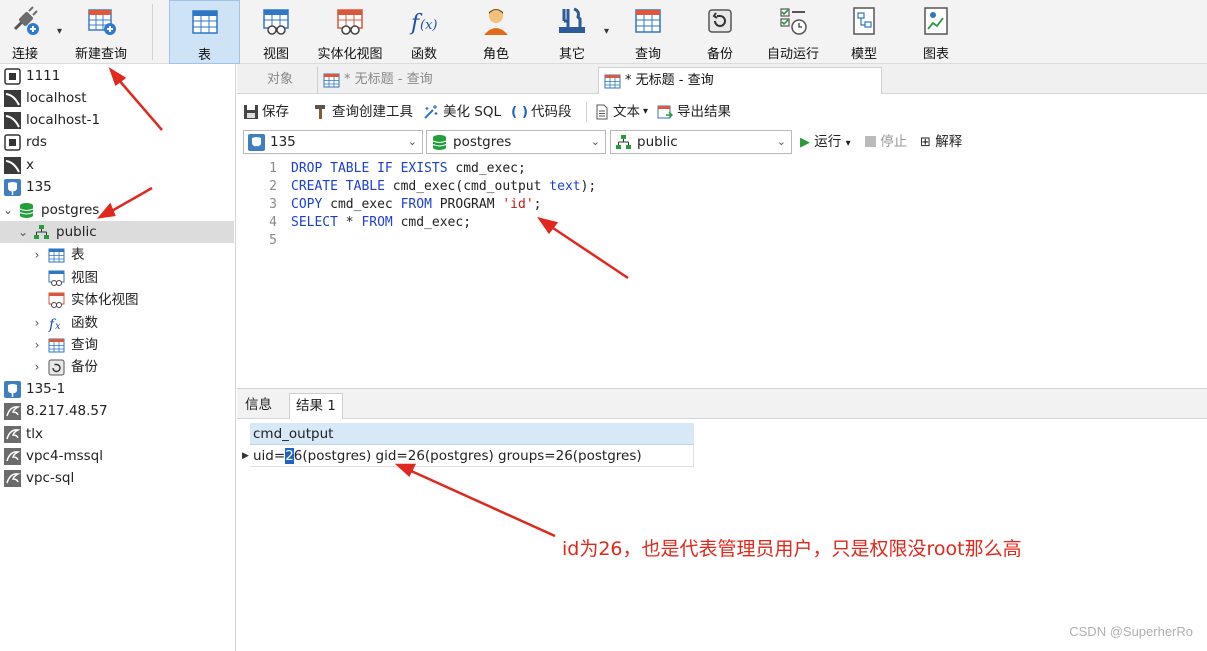  What do you see at coordinates (117, 76) in the screenshot?
I see `tree-item-connection: 1111` at bounding box center [117, 76].